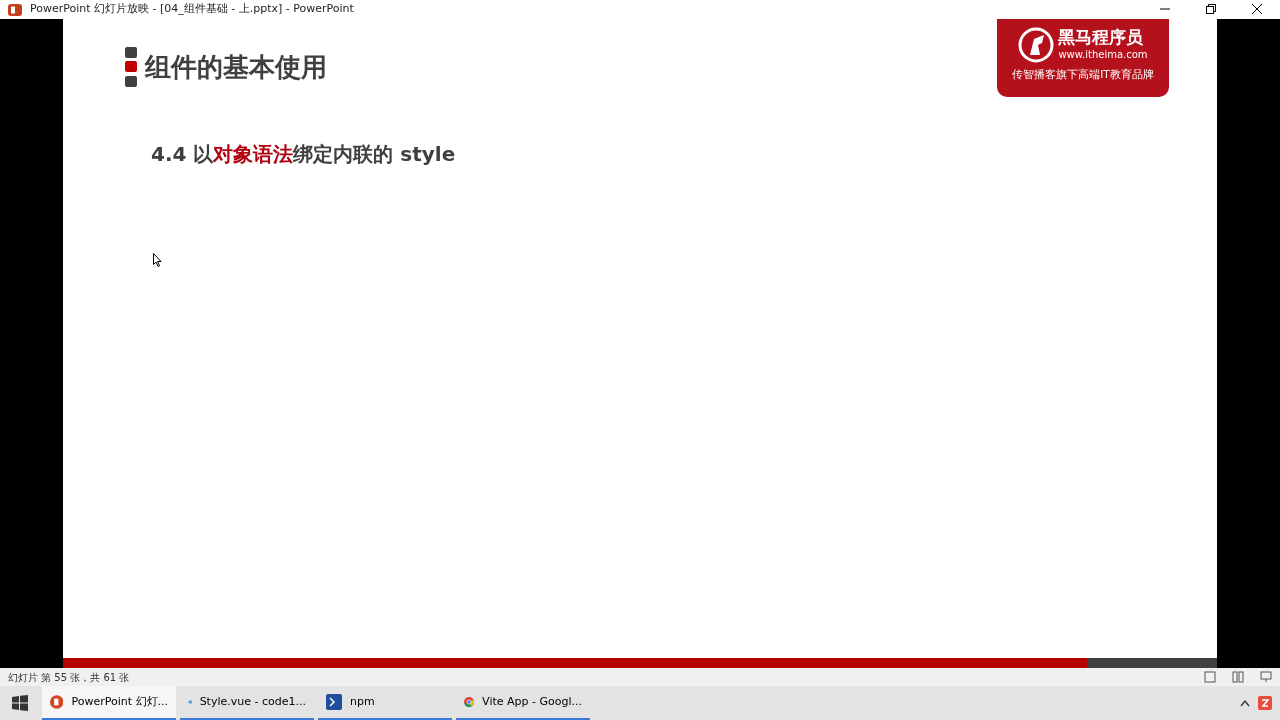  Describe the element at coordinates (385, 703) in the screenshot. I see `taskbar-button: npm` at that location.